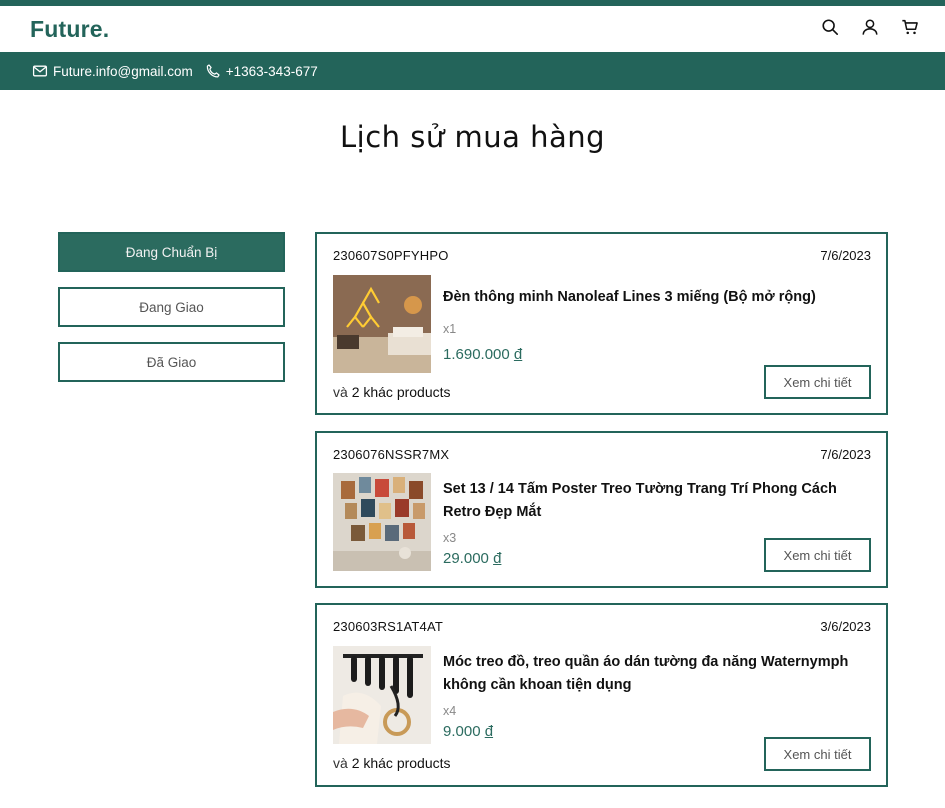 This screenshot has width=945, height=808. Describe the element at coordinates (472, 29) in the screenshot. I see `site-header: Future.` at that location.